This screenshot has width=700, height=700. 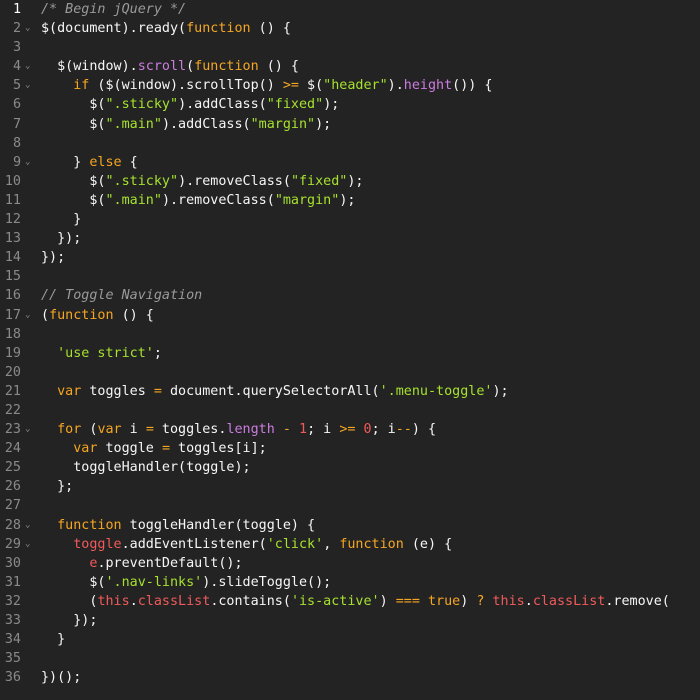 What do you see at coordinates (350, 658) in the screenshot?
I see `code-line: 35` at bounding box center [350, 658].